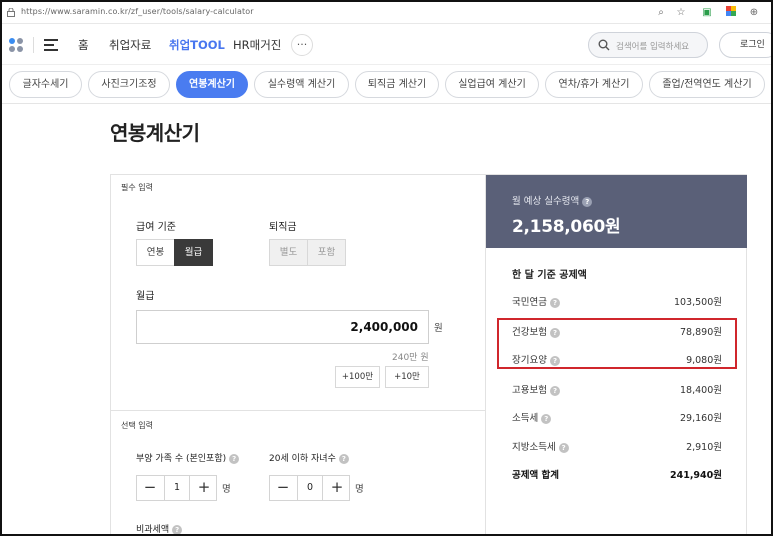 The image size is (773, 536). I want to click on deduction-total-row: 공제액 합계 241,940원, so click(617, 474).